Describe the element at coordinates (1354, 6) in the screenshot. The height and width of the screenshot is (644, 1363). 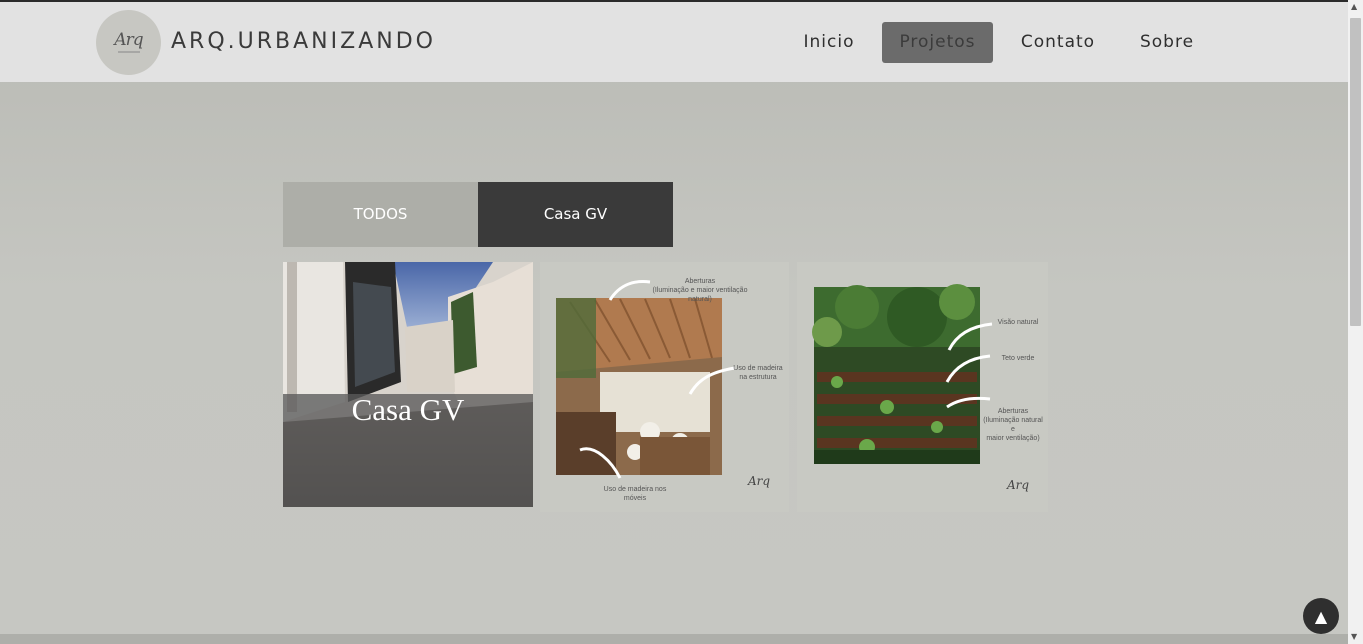
I see `scroll-up-icon: ▲` at that location.